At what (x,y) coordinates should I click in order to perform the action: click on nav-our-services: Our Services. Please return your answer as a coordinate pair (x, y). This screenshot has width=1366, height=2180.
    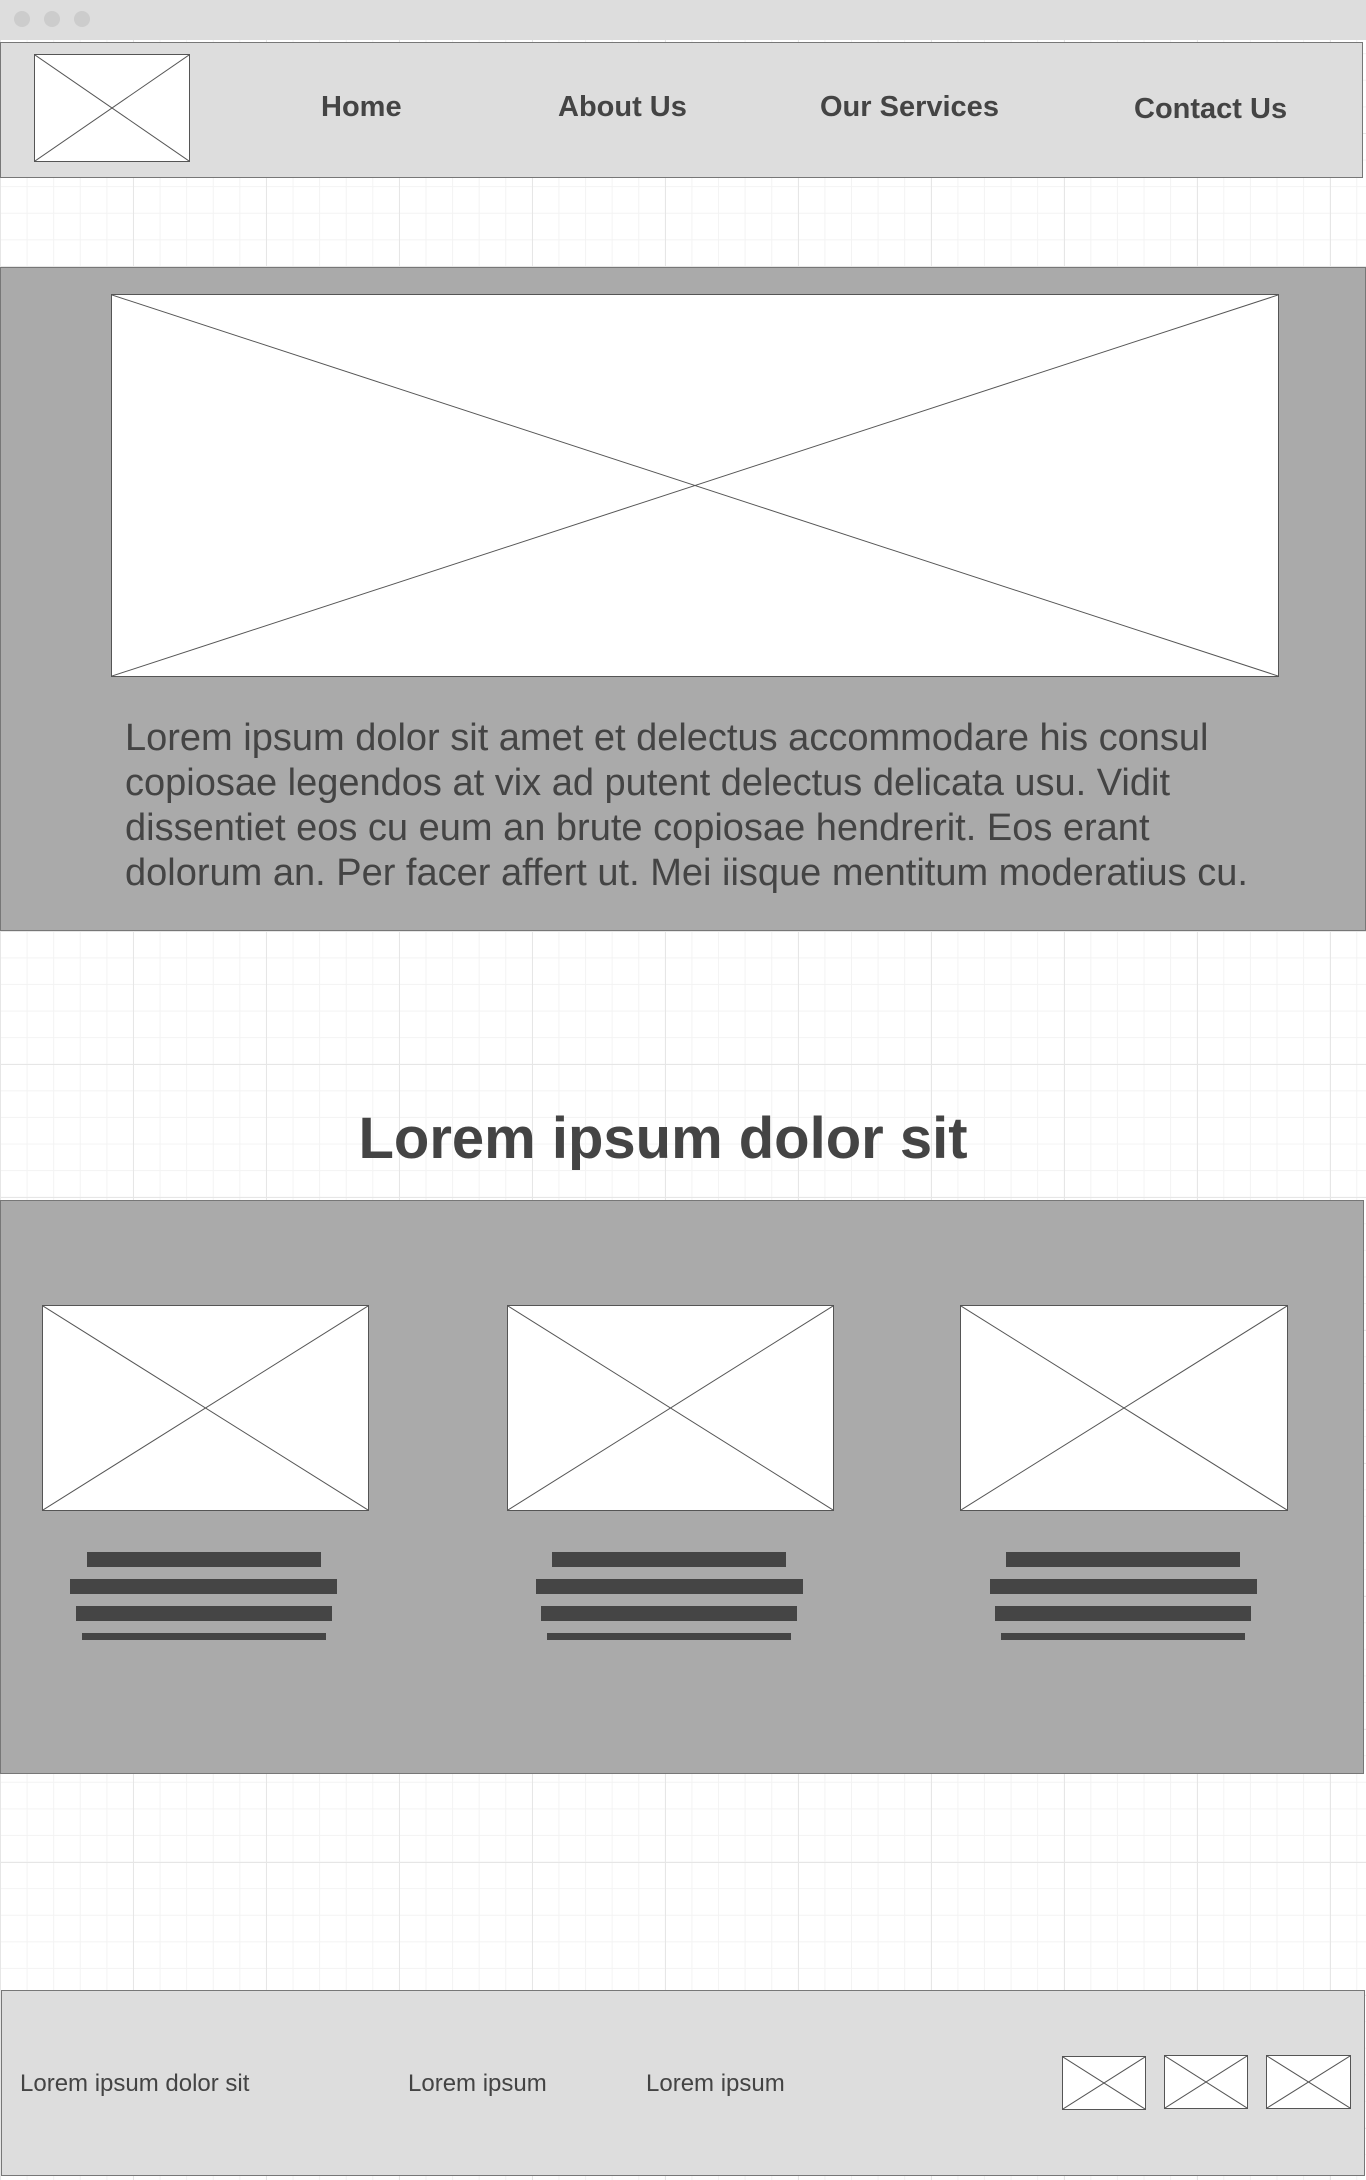
    Looking at the image, I should click on (909, 107).